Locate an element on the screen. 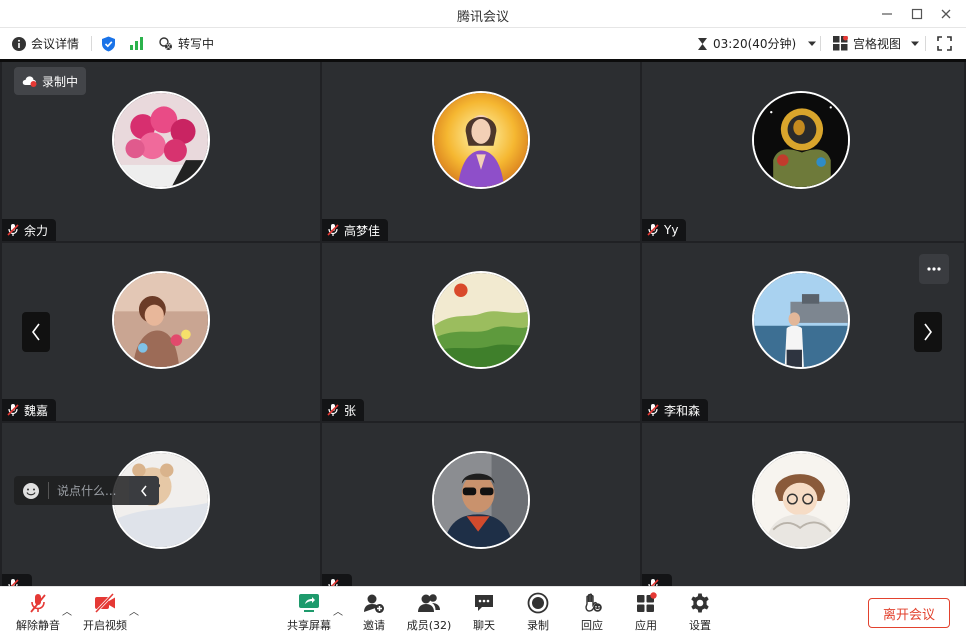  leave-meeting-button: 离开会议 is located at coordinates (909, 613).